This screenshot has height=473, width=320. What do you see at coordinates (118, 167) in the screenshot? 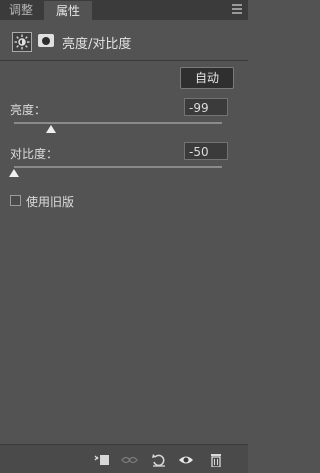
I see `contrast-slider-track` at bounding box center [118, 167].